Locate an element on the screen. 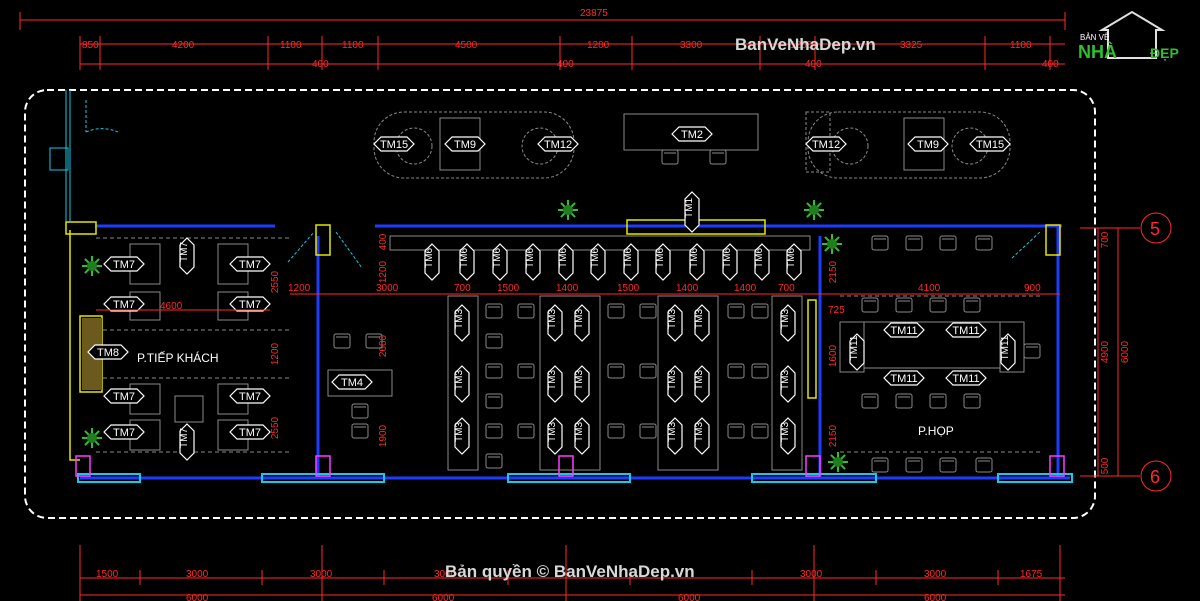 The width and height of the screenshot is (1200, 601). entrance-door is located at coordinates (60, 156).